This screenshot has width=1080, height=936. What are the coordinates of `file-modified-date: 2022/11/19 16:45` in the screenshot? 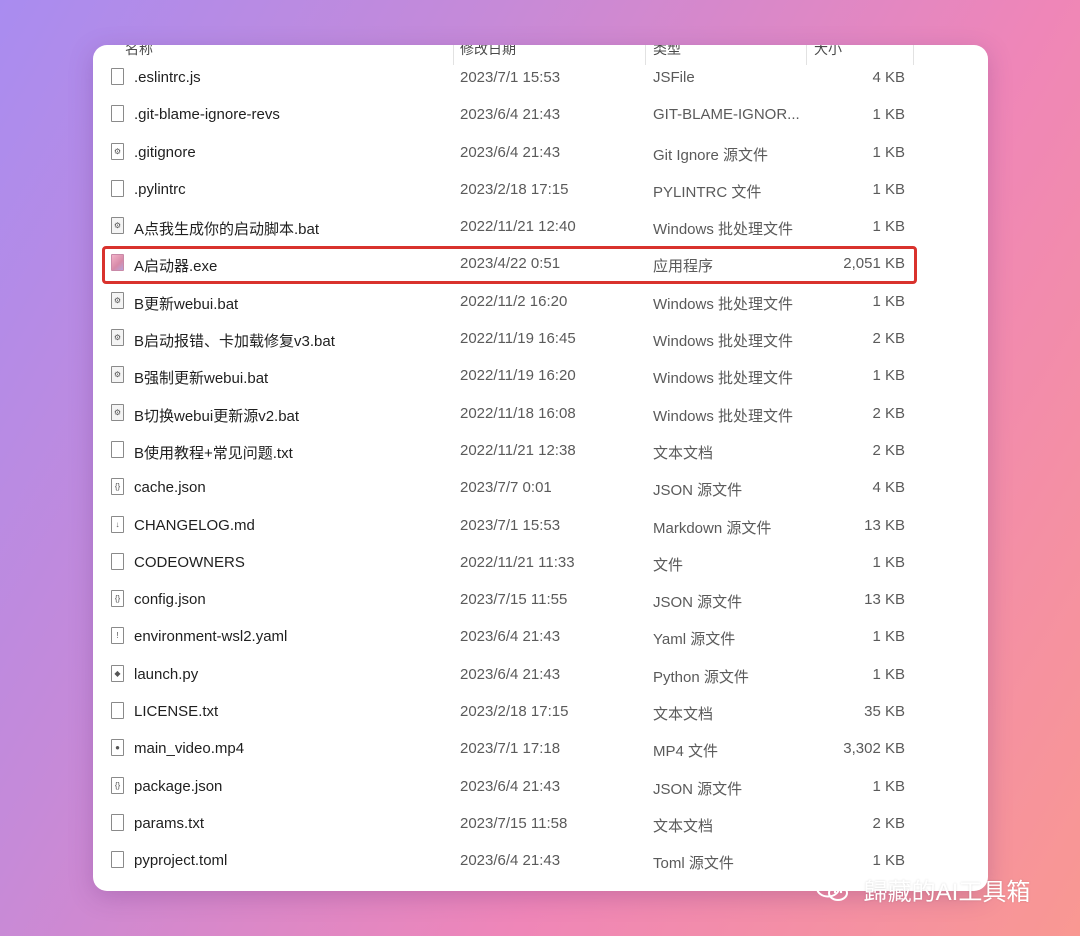 It's located at (518, 339).